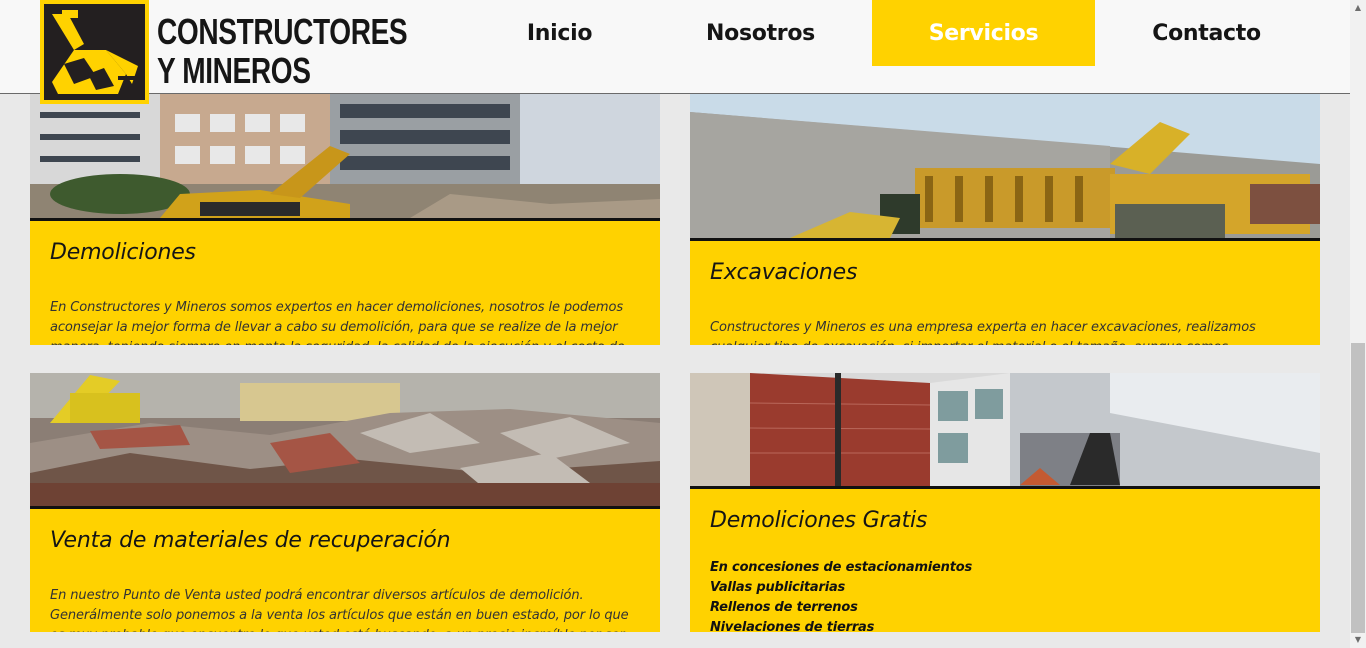  I want to click on chevron-up-icon: ▲, so click(1358, 8).